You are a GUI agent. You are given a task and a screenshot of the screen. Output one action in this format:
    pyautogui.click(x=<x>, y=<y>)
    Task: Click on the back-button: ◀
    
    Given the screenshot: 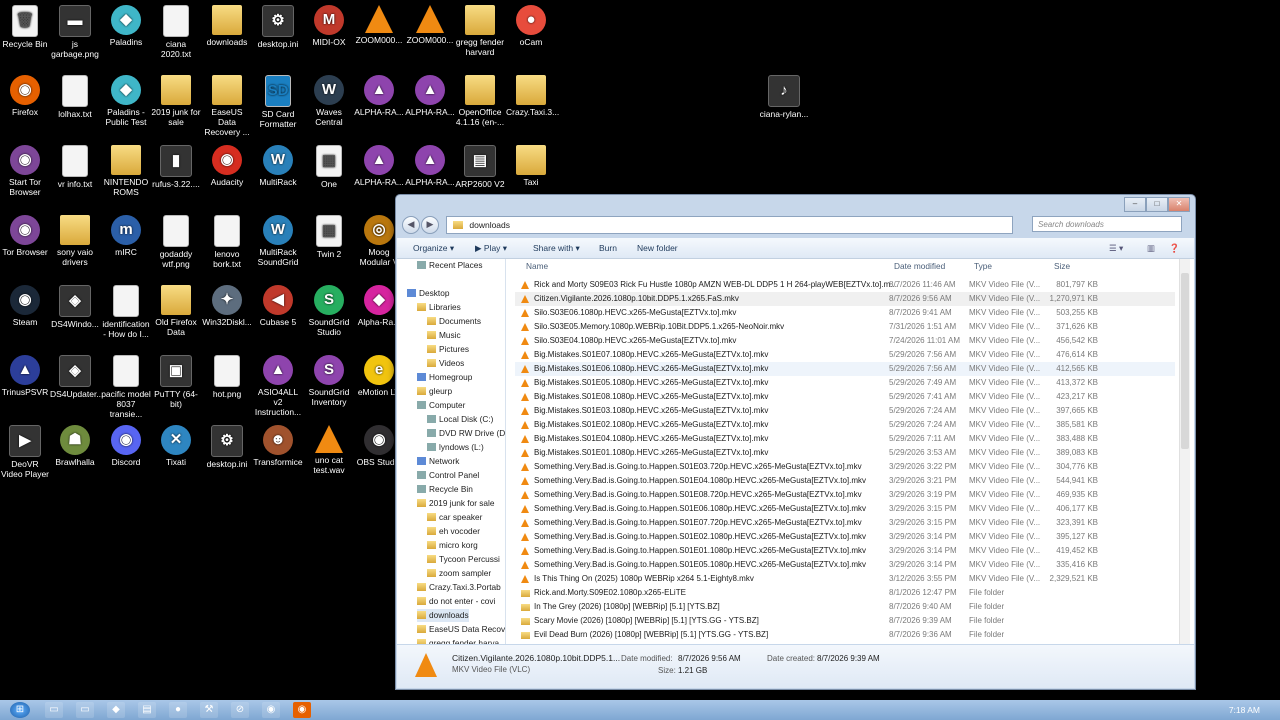 What is the action you would take?
    pyautogui.click(x=411, y=225)
    